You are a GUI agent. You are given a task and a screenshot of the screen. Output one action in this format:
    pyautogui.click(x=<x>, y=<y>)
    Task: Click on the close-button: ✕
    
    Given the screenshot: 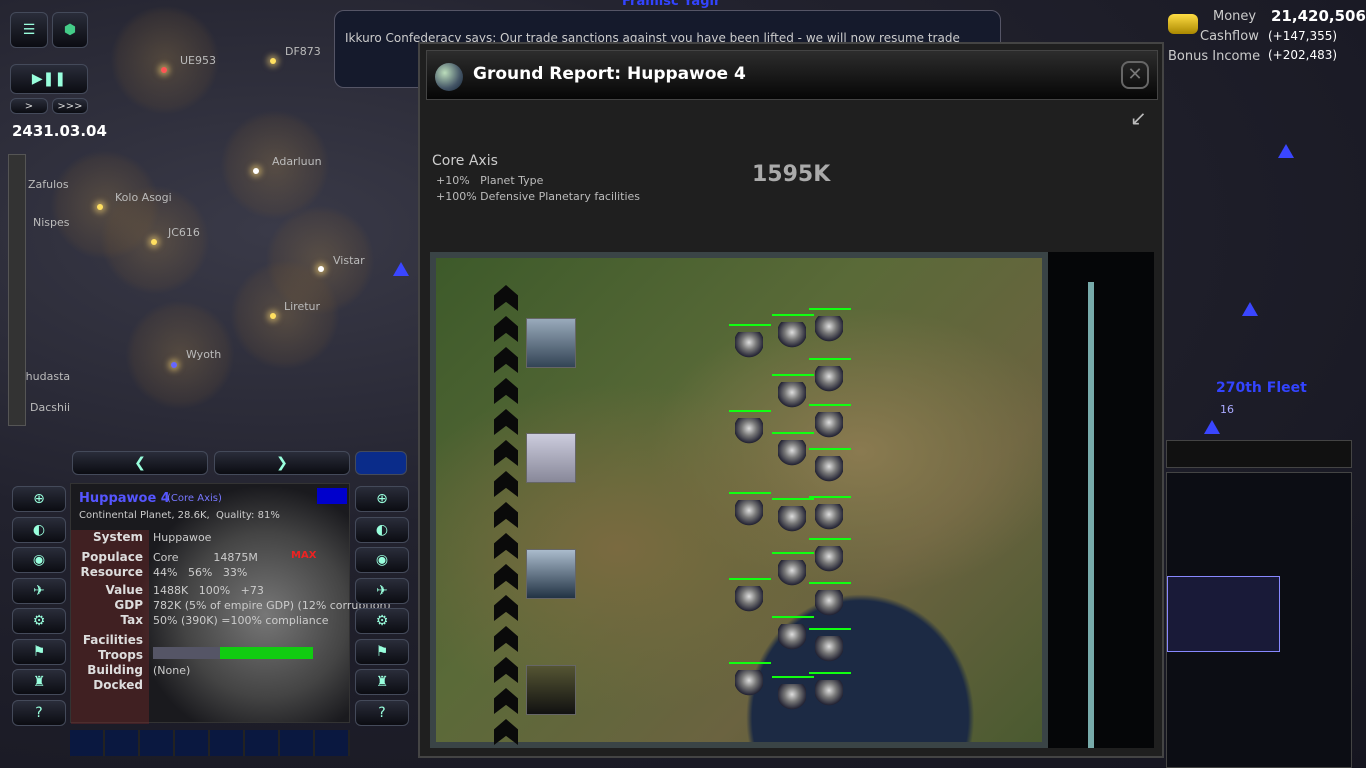 What is the action you would take?
    pyautogui.click(x=1135, y=75)
    